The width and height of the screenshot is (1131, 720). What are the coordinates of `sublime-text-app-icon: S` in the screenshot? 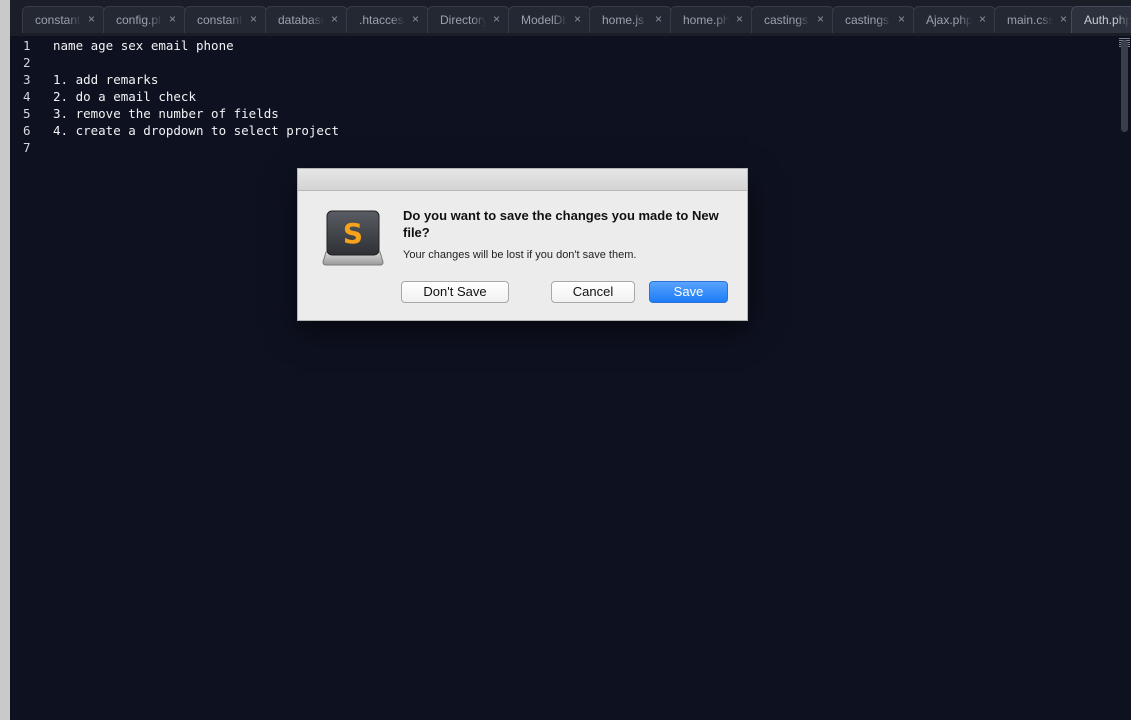 It's located at (353, 238).